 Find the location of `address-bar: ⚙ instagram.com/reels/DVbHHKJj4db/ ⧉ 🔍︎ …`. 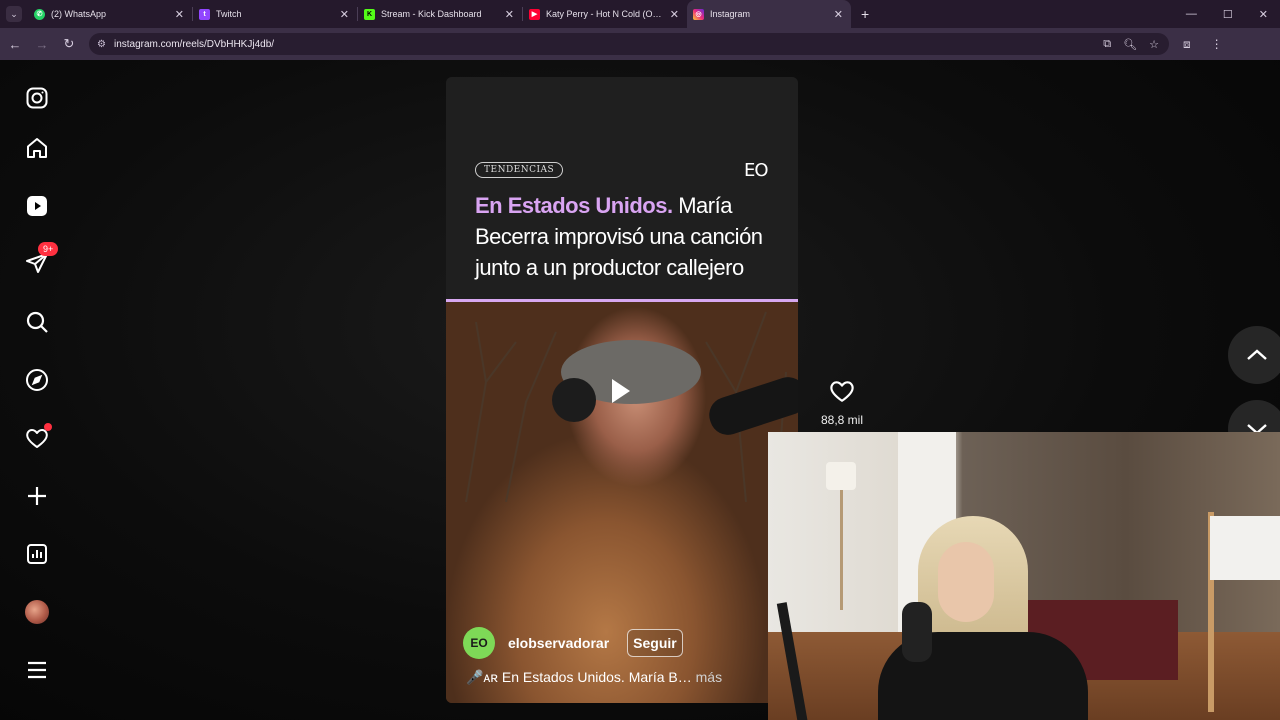

address-bar: ⚙ instagram.com/reels/DVbHHKJj4db/ ⧉ 🔍︎ … is located at coordinates (629, 44).